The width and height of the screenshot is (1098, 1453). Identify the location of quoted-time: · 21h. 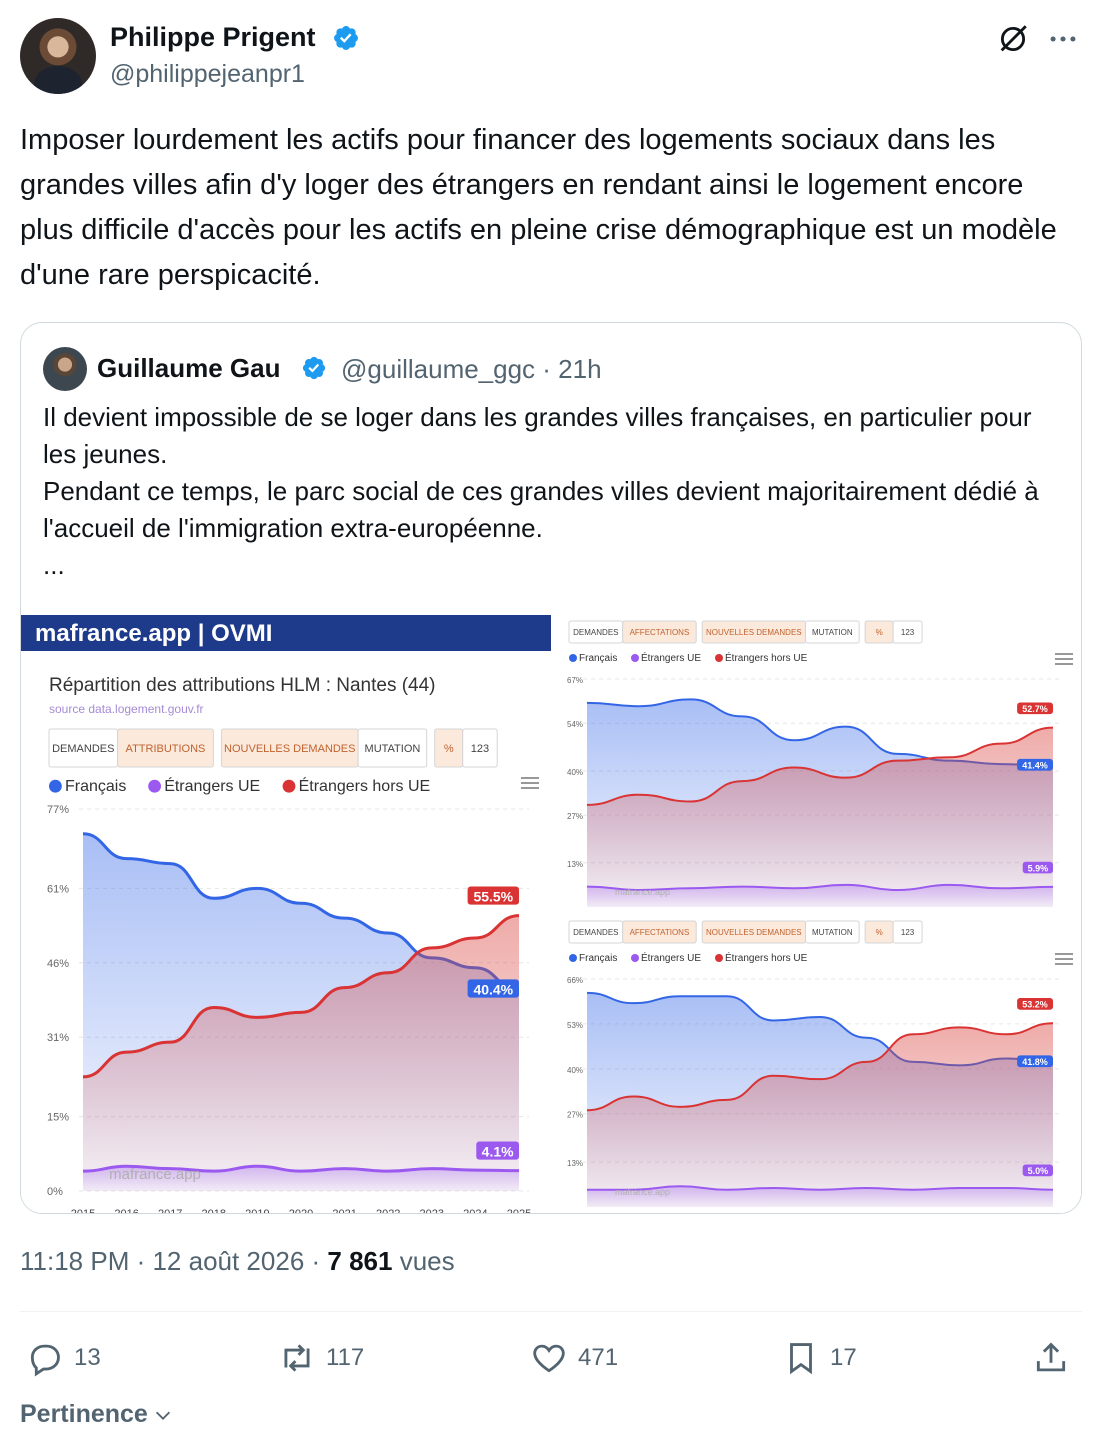
(572, 369).